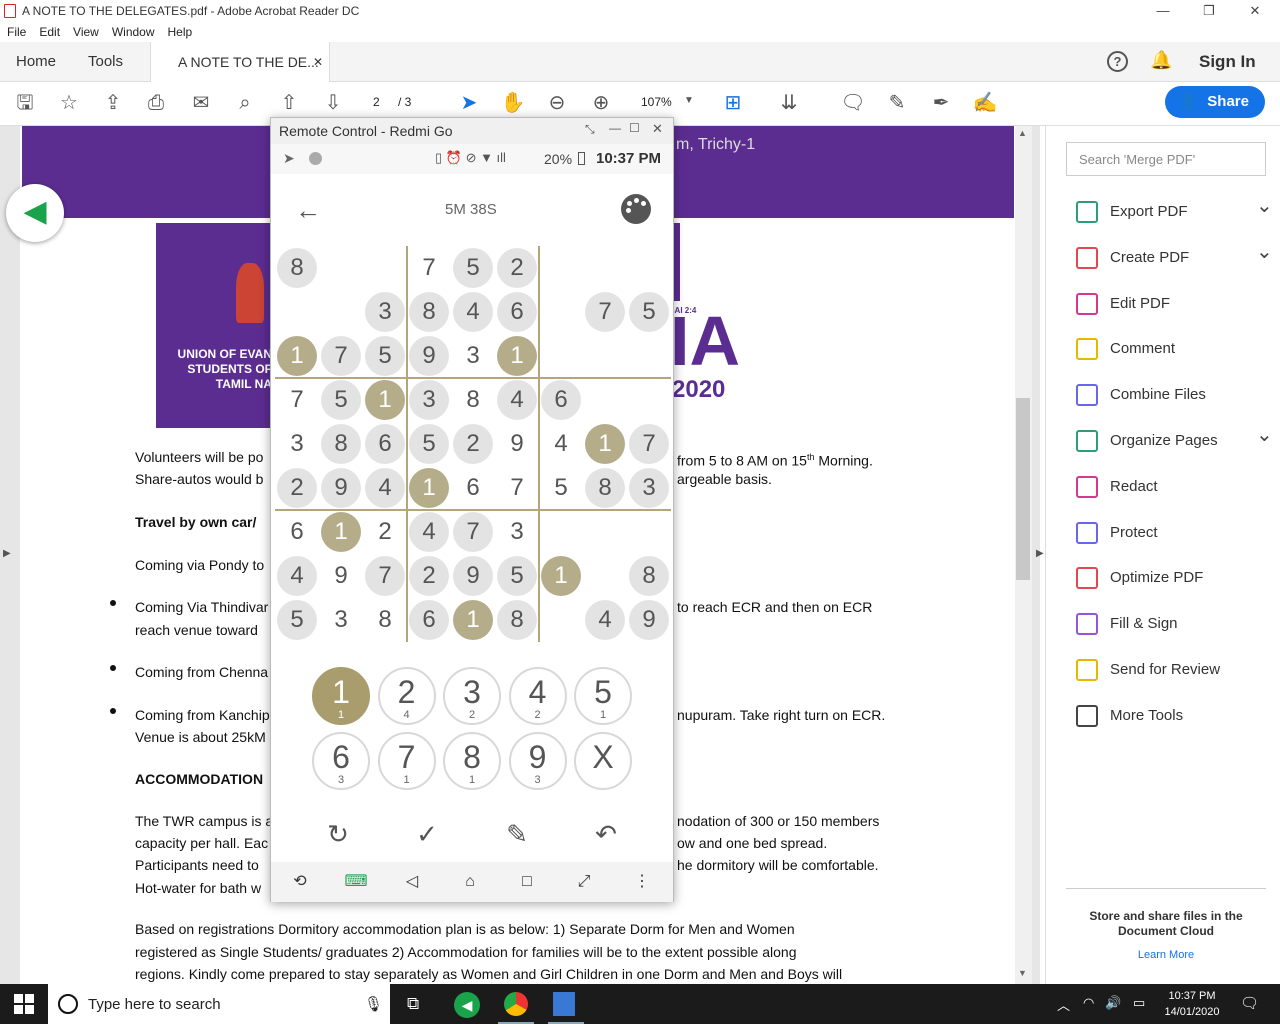  Describe the element at coordinates (1192, 1004) in the screenshot. I see `tray-clock: 10:37 PM 14/01/2020` at that location.